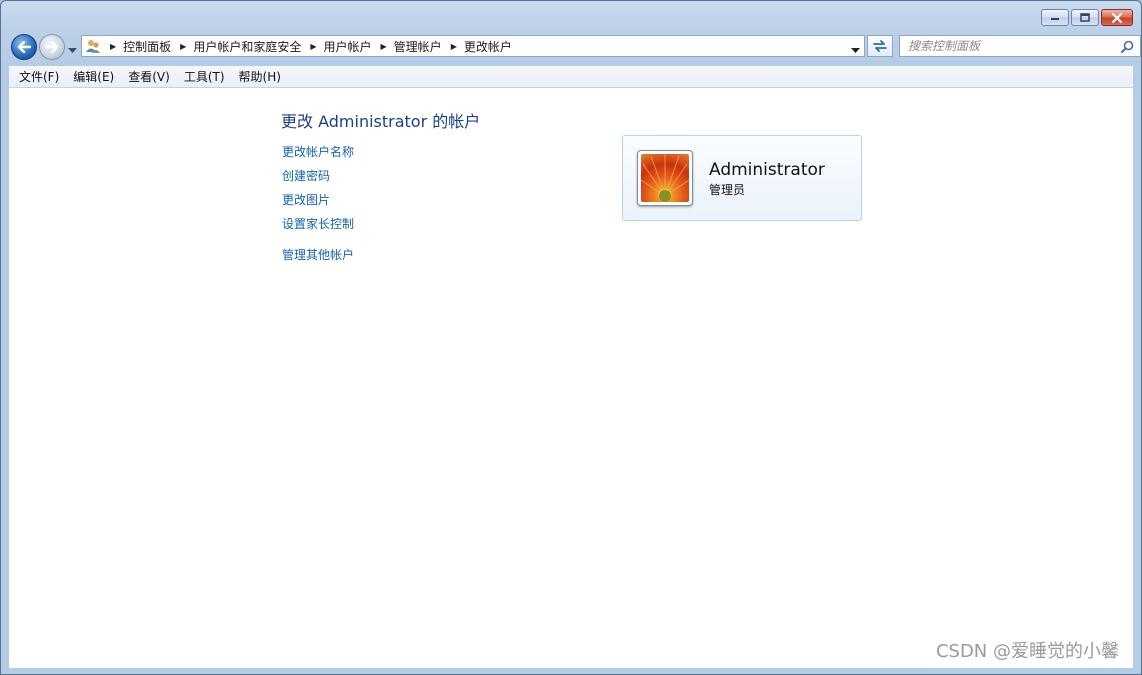  I want to click on navigation-bar: ▶ 控制面板 ▶ 用户帐户和家庭安全 ▶ 用户帐户 ▶ 管理帐户 ▶ 更改帐户, so click(575, 47).